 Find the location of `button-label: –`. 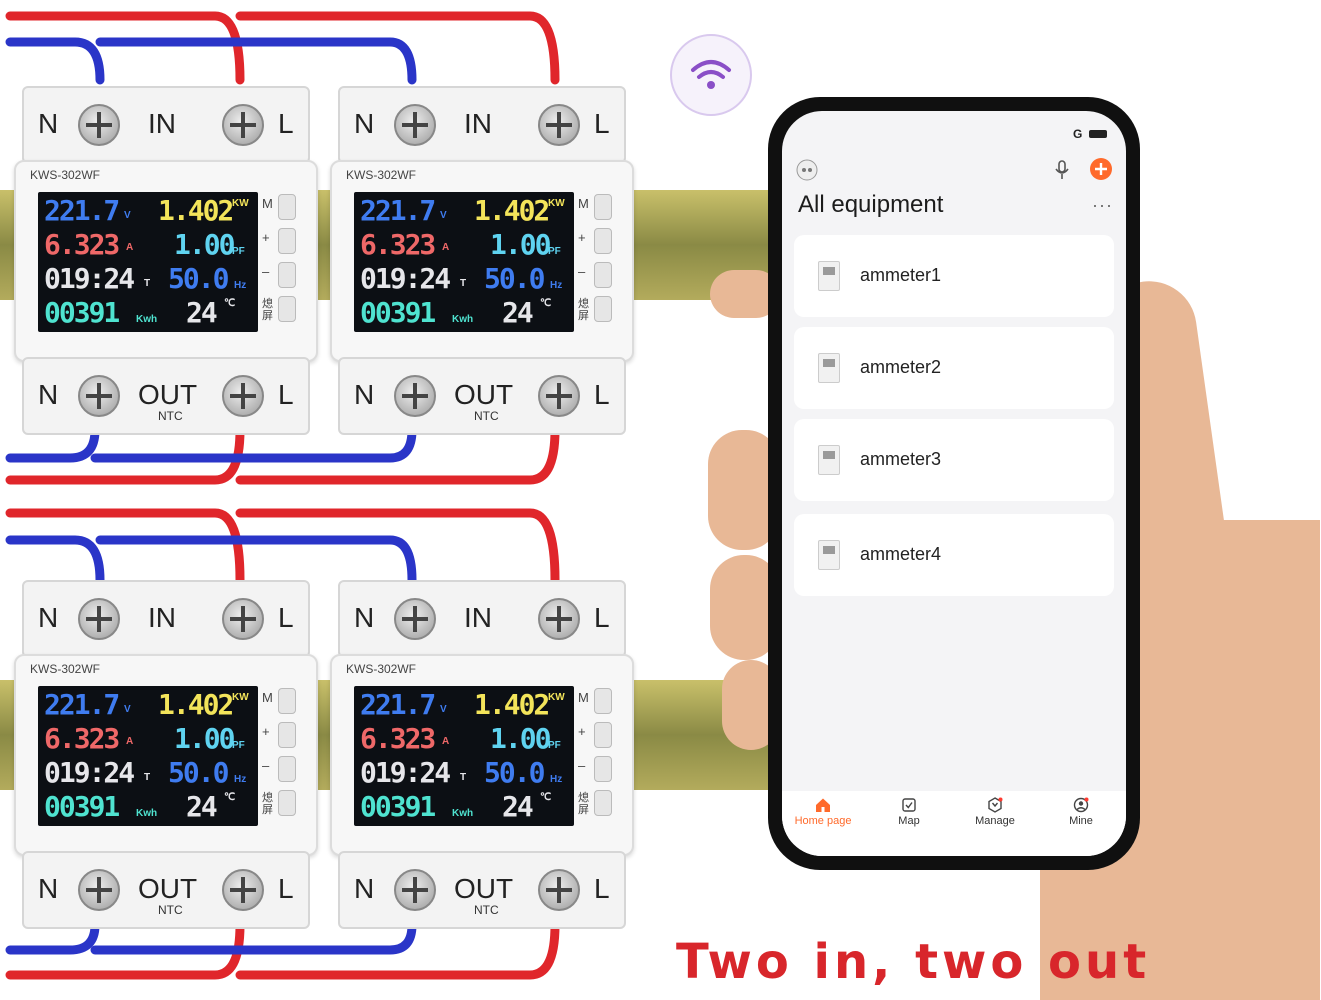

button-label: – is located at coordinates (266, 765).